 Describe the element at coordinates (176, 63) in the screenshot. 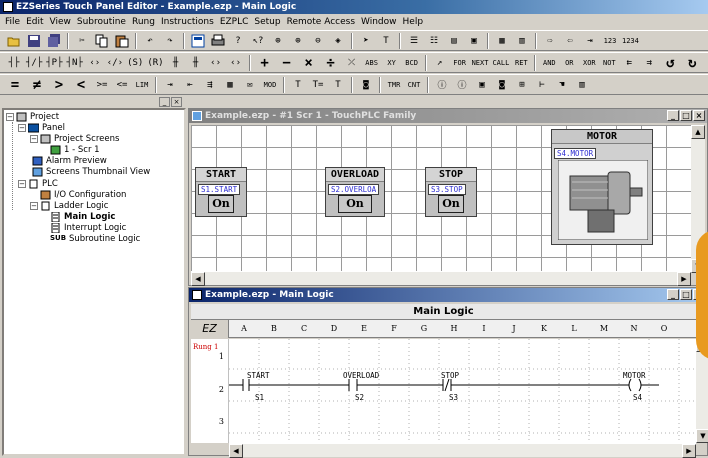

I see `branch-open-icon: ╫` at that location.